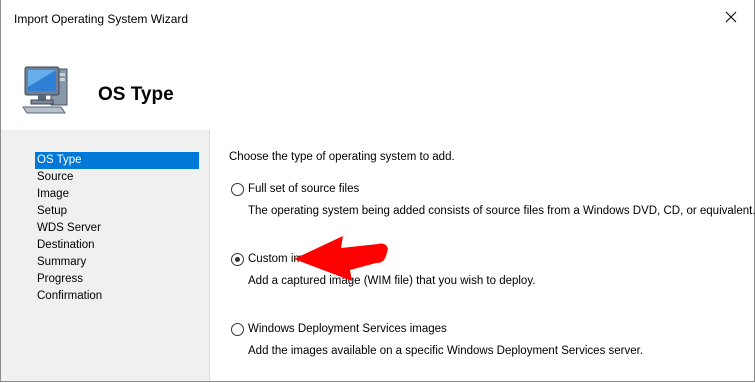 This screenshot has height=383, width=755. What do you see at coordinates (117, 160) in the screenshot?
I see `step-os-type: OS Type` at bounding box center [117, 160].